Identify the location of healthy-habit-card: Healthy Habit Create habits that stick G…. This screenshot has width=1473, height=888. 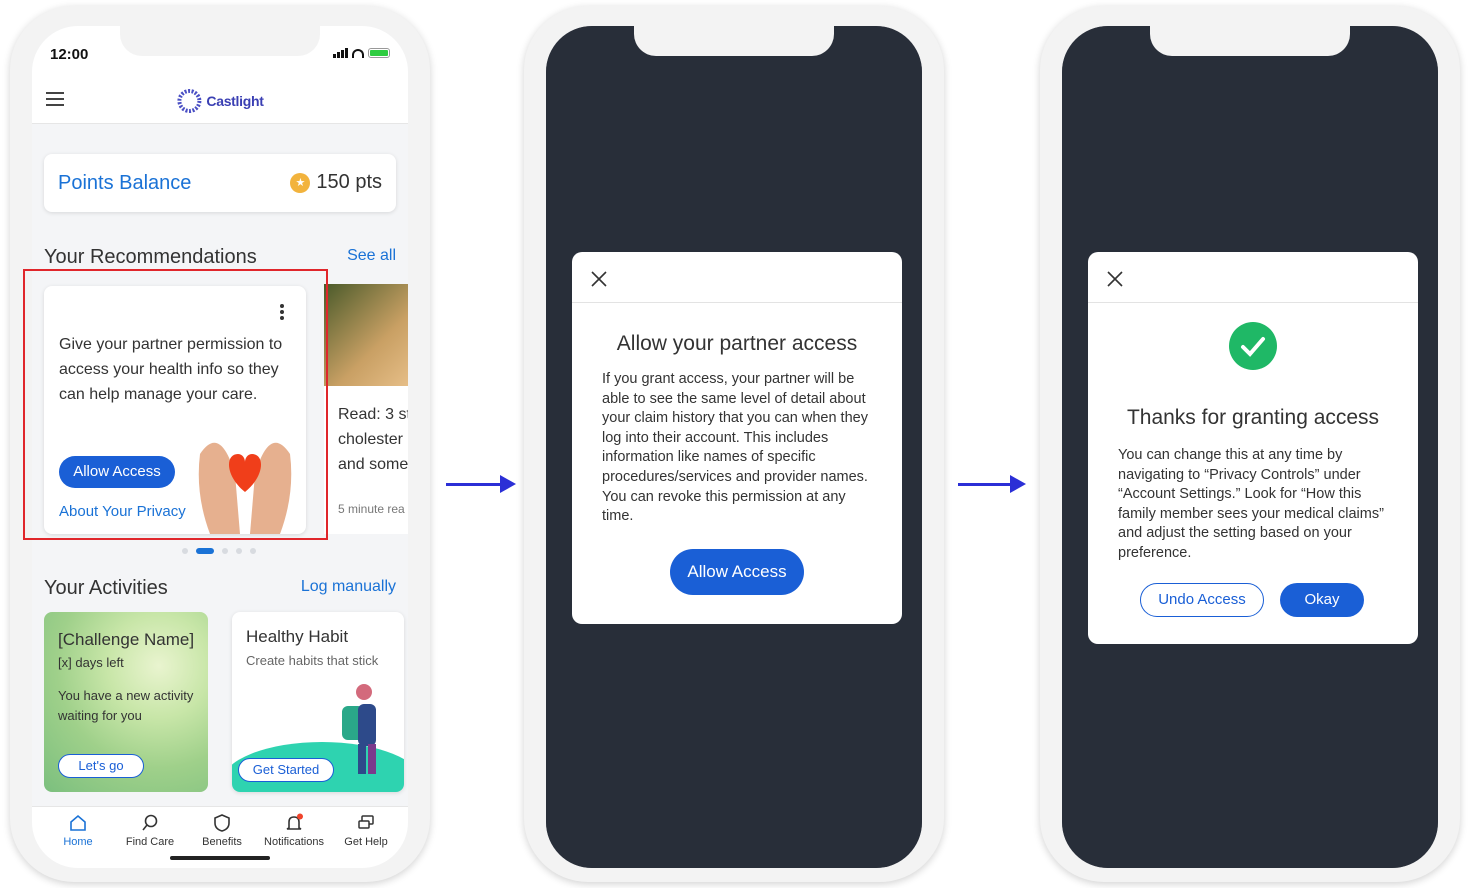
(318, 702).